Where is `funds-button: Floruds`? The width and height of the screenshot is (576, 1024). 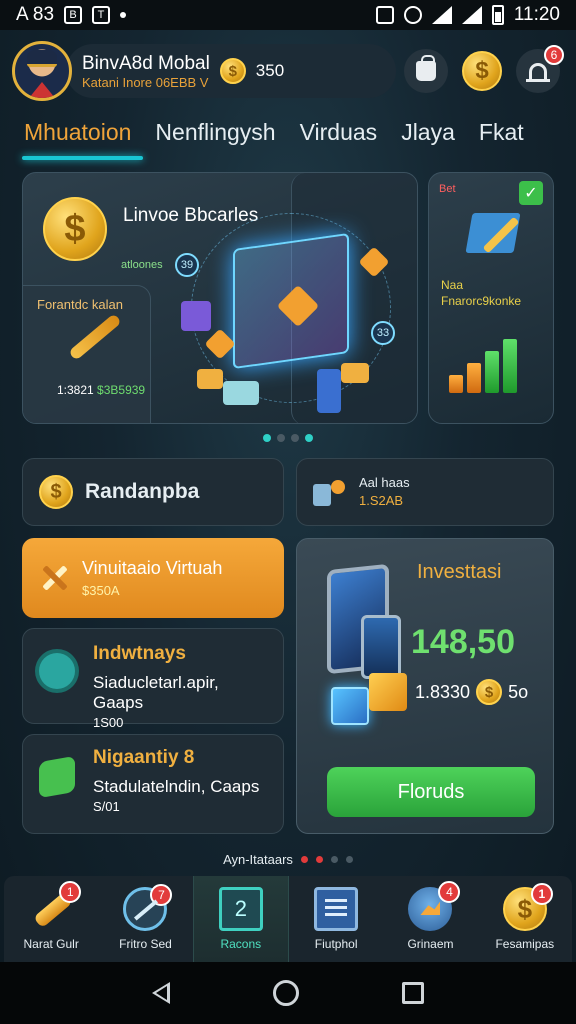 funds-button: Floruds is located at coordinates (431, 792).